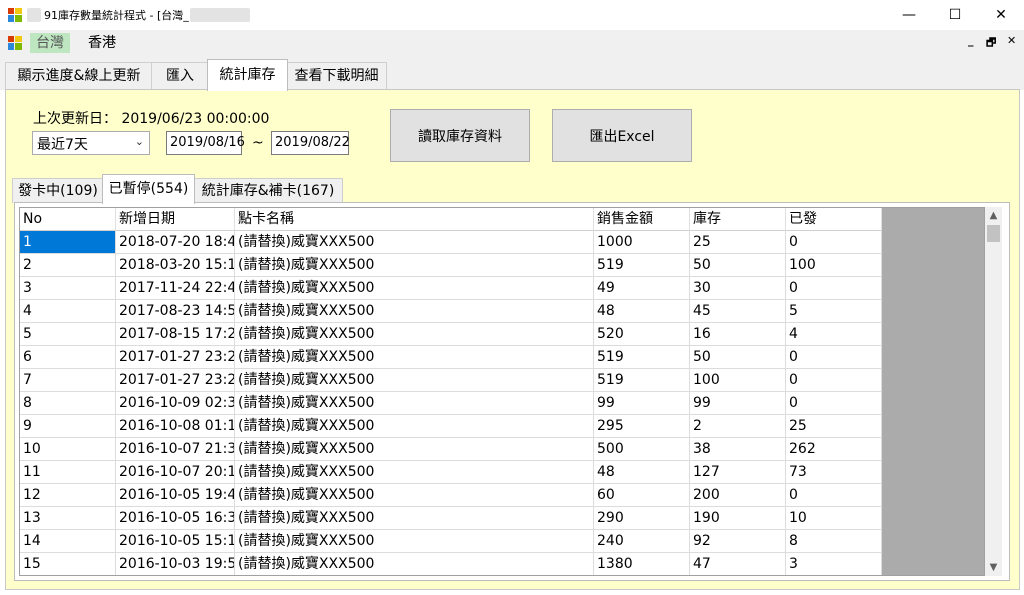  What do you see at coordinates (79, 75) in the screenshot?
I see `tab-progress-update: 顯示進度&線上更新` at bounding box center [79, 75].